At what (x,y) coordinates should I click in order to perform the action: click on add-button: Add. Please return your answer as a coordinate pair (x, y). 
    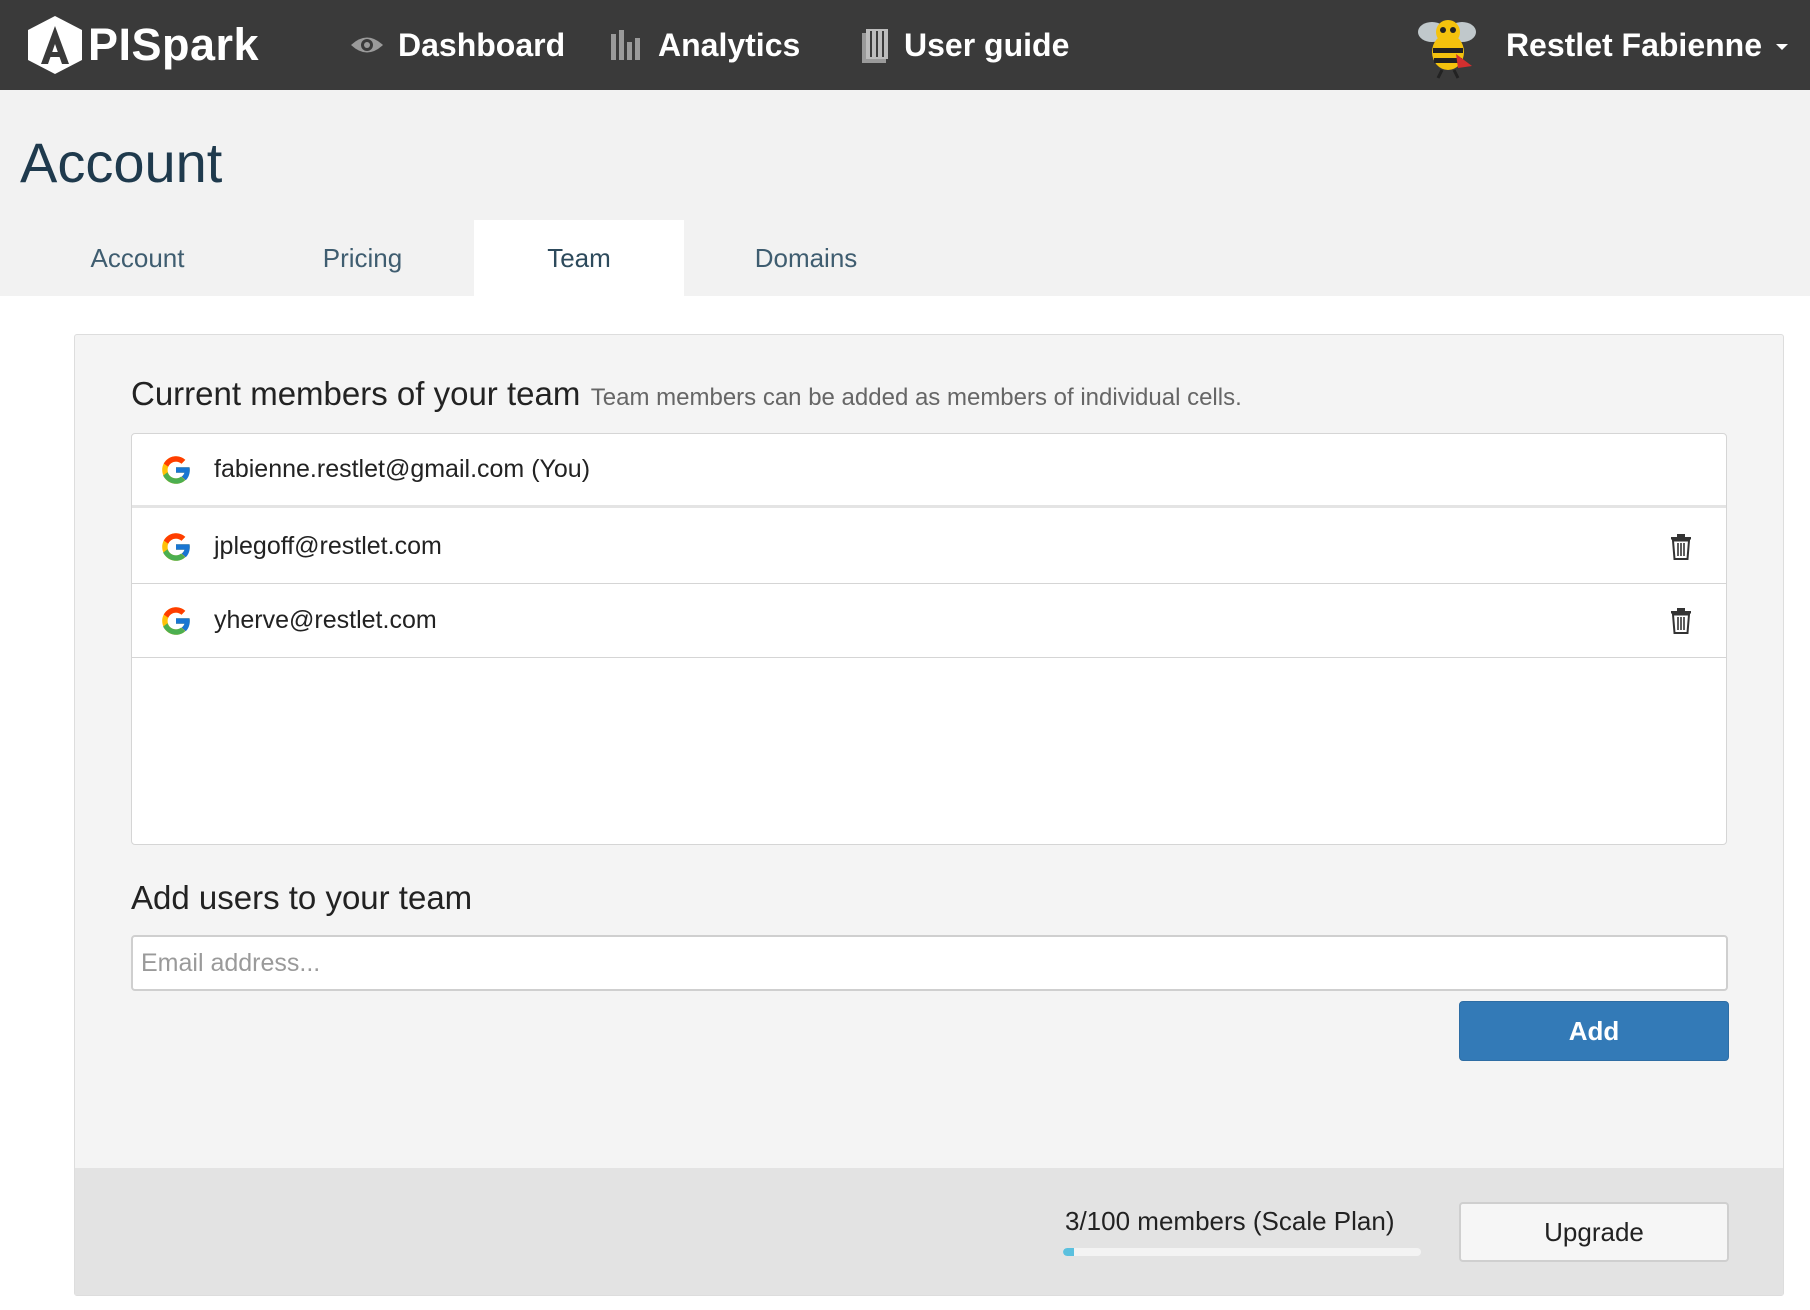
    Looking at the image, I should click on (1594, 1031).